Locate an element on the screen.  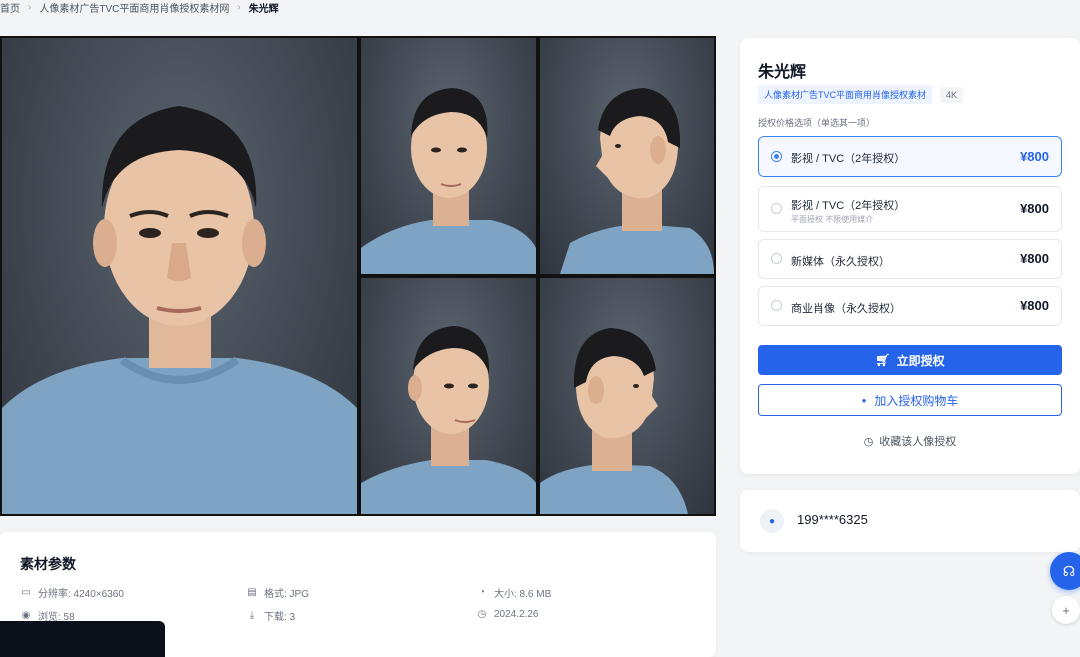
contact-card: ● 199****6325 is located at coordinates (910, 521).